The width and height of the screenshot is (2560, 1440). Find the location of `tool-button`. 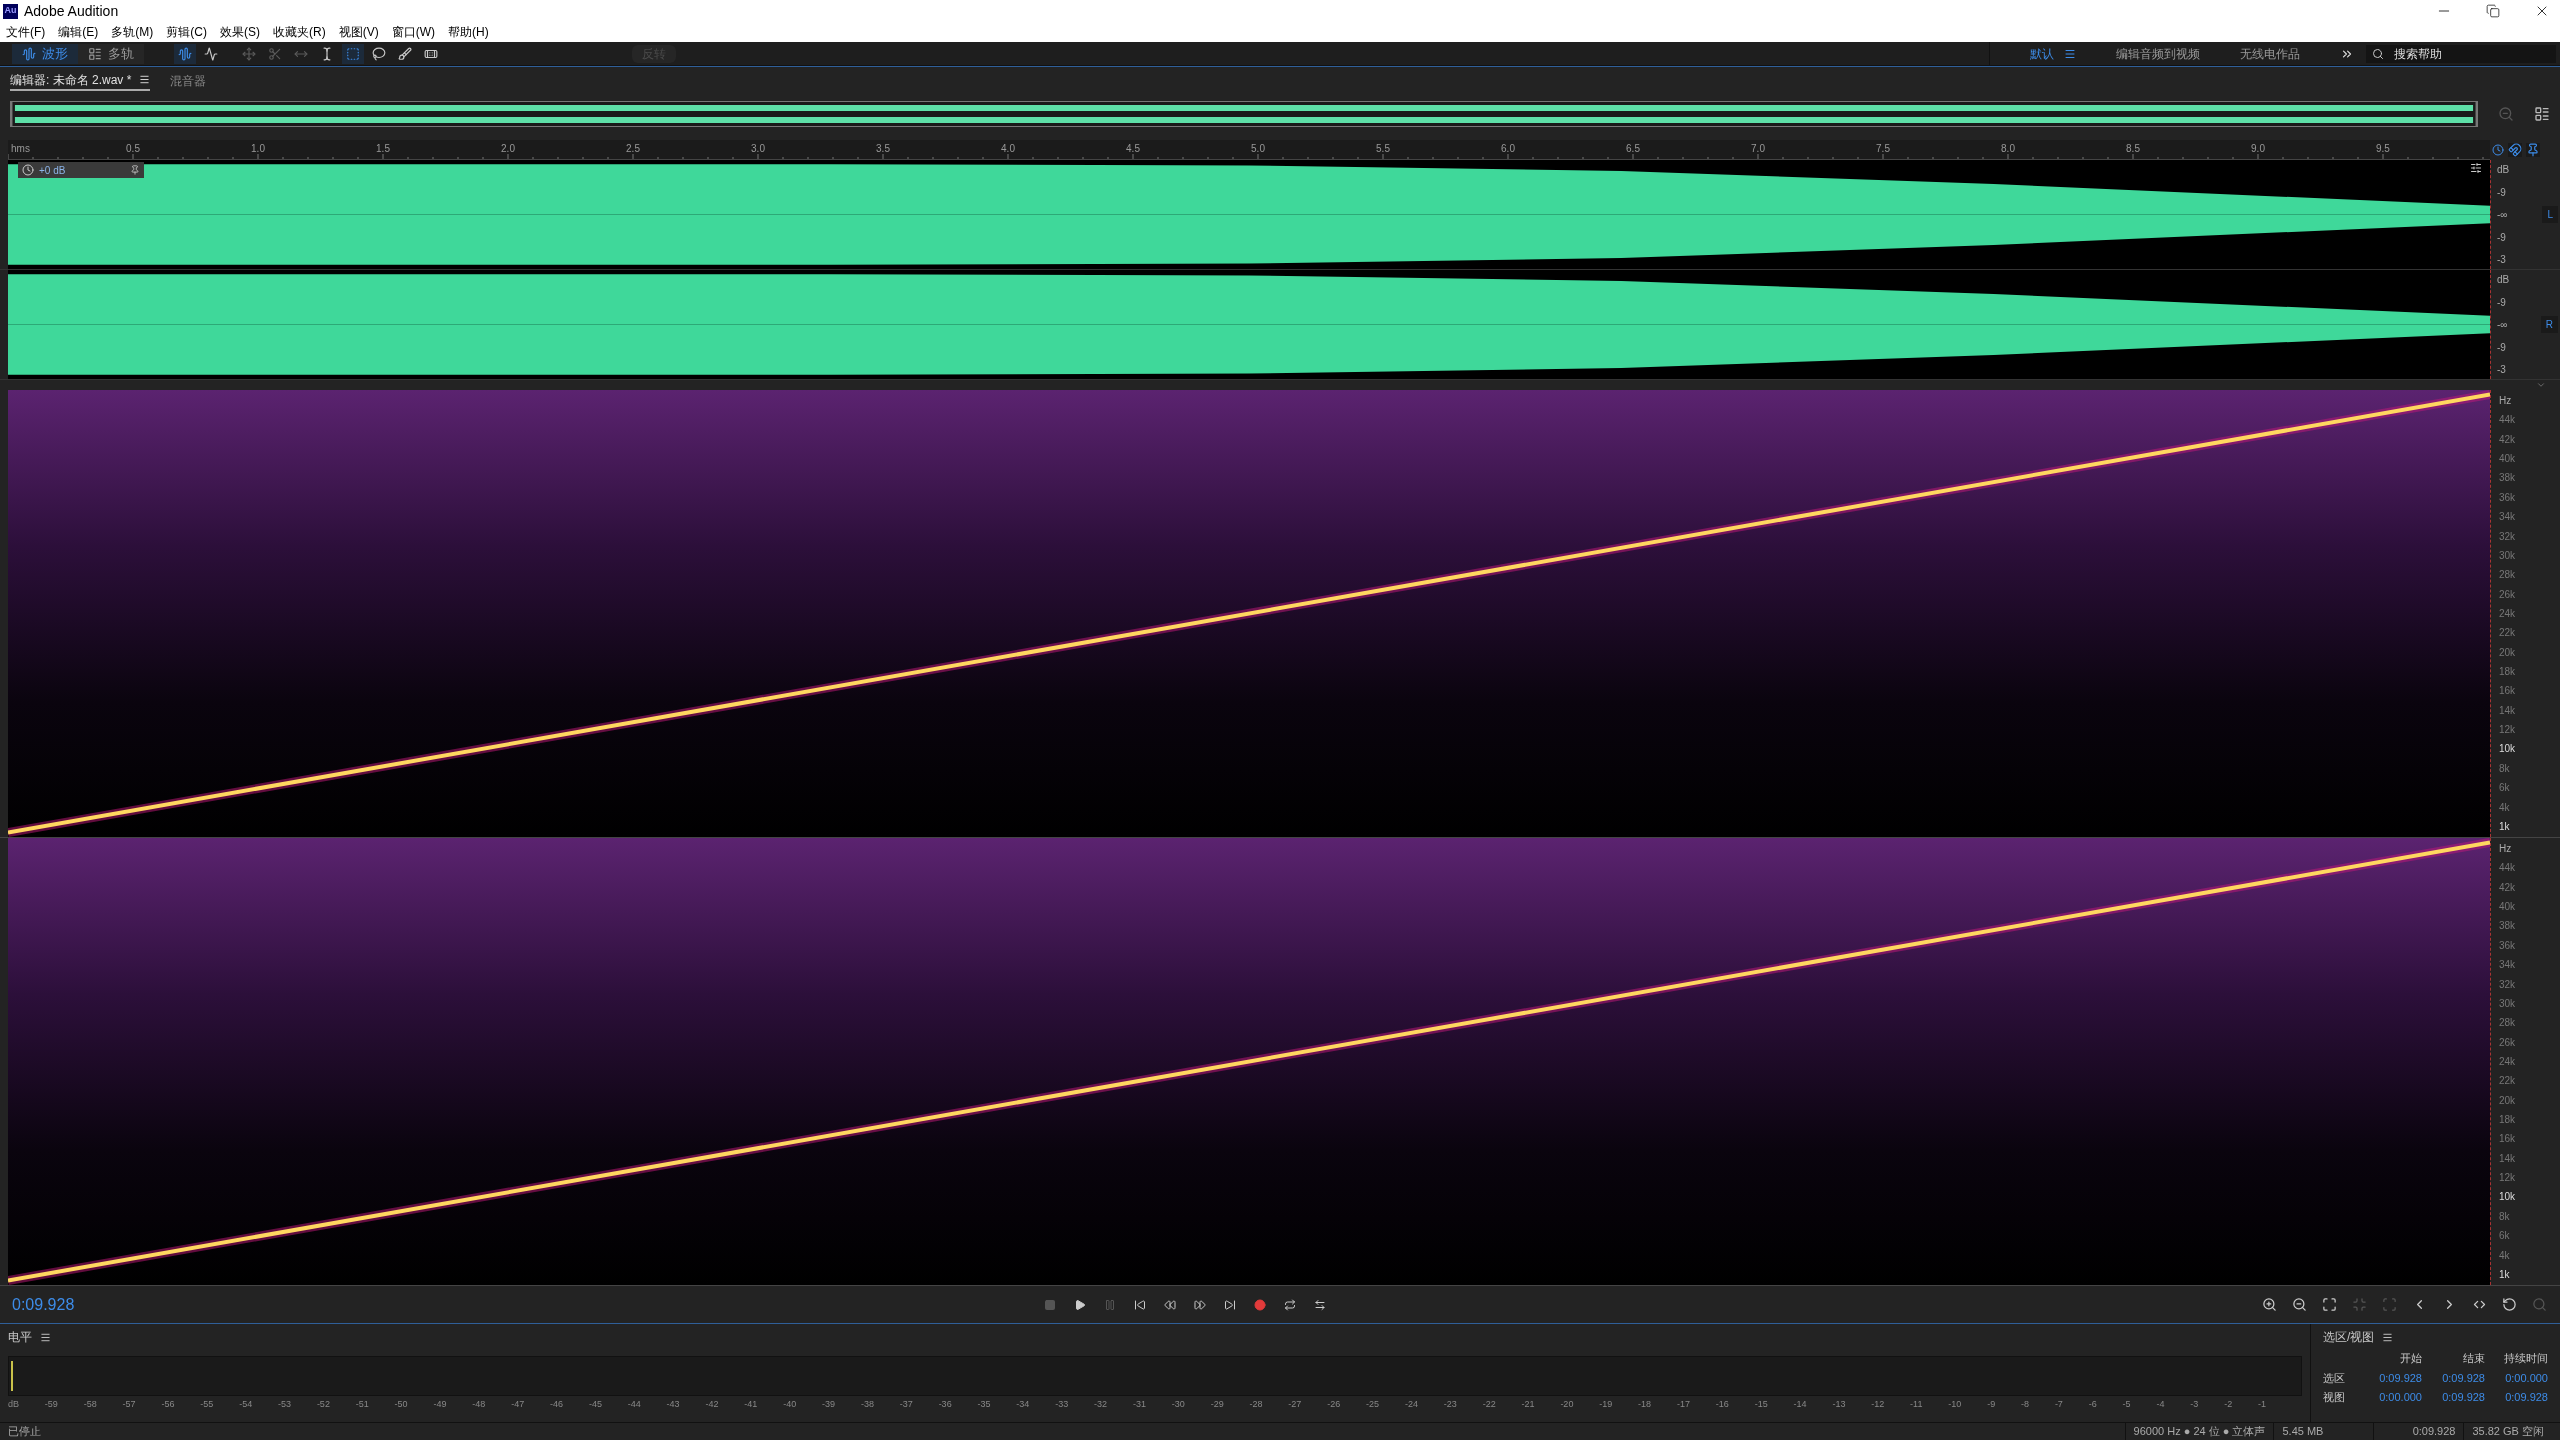

tool-button is located at coordinates (185, 53).